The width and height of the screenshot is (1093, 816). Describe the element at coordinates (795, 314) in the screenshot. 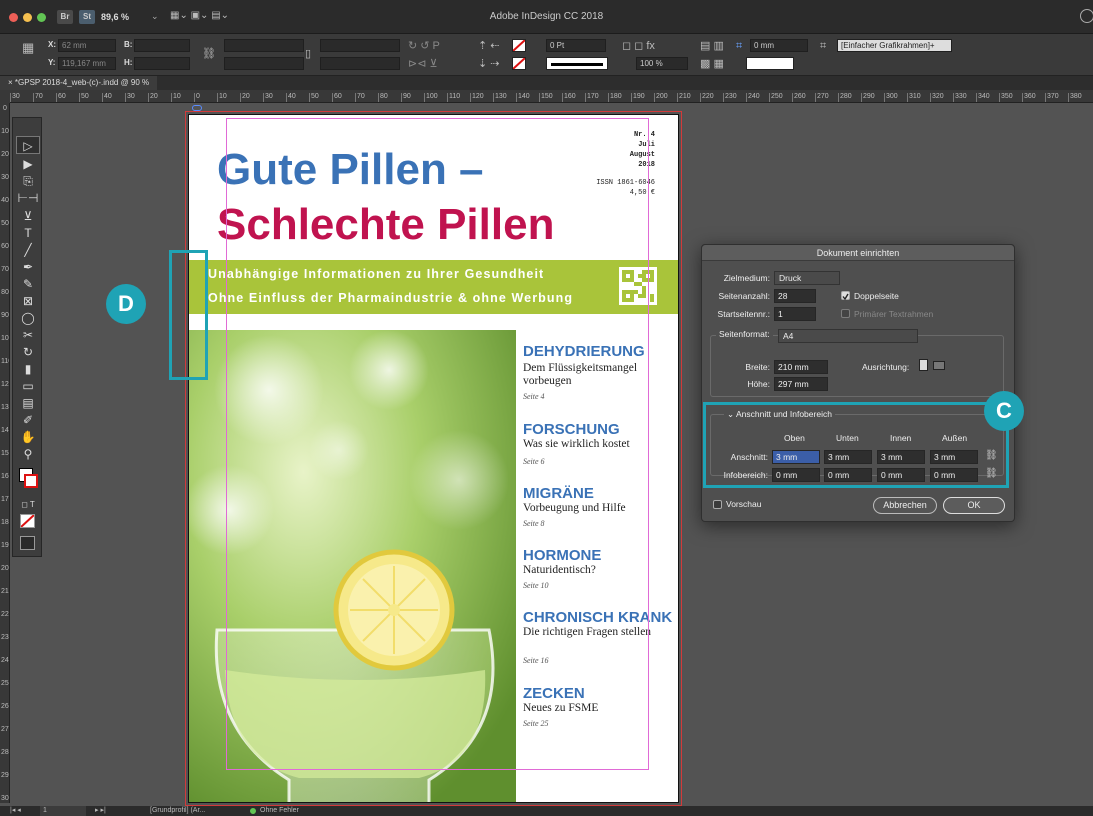

I see `start-page-input: 1` at that location.